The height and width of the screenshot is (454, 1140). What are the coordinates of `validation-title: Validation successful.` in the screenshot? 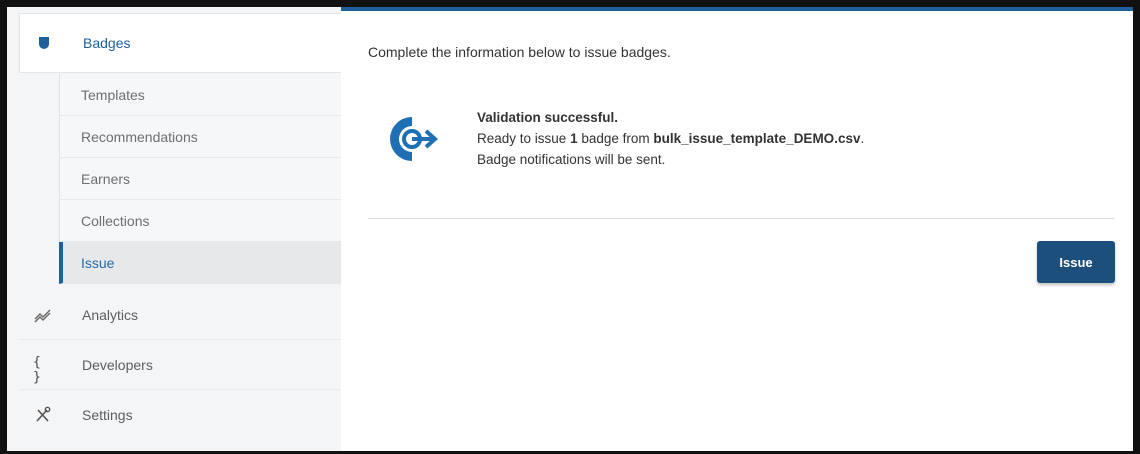 It's located at (548, 117).